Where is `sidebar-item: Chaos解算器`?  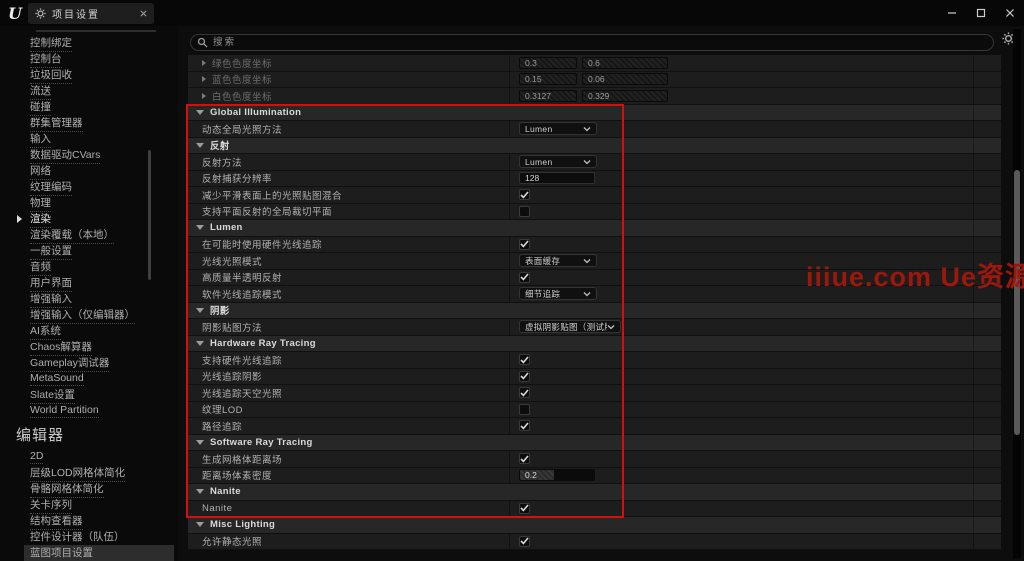
sidebar-item: Chaos解算器 is located at coordinates (101, 347).